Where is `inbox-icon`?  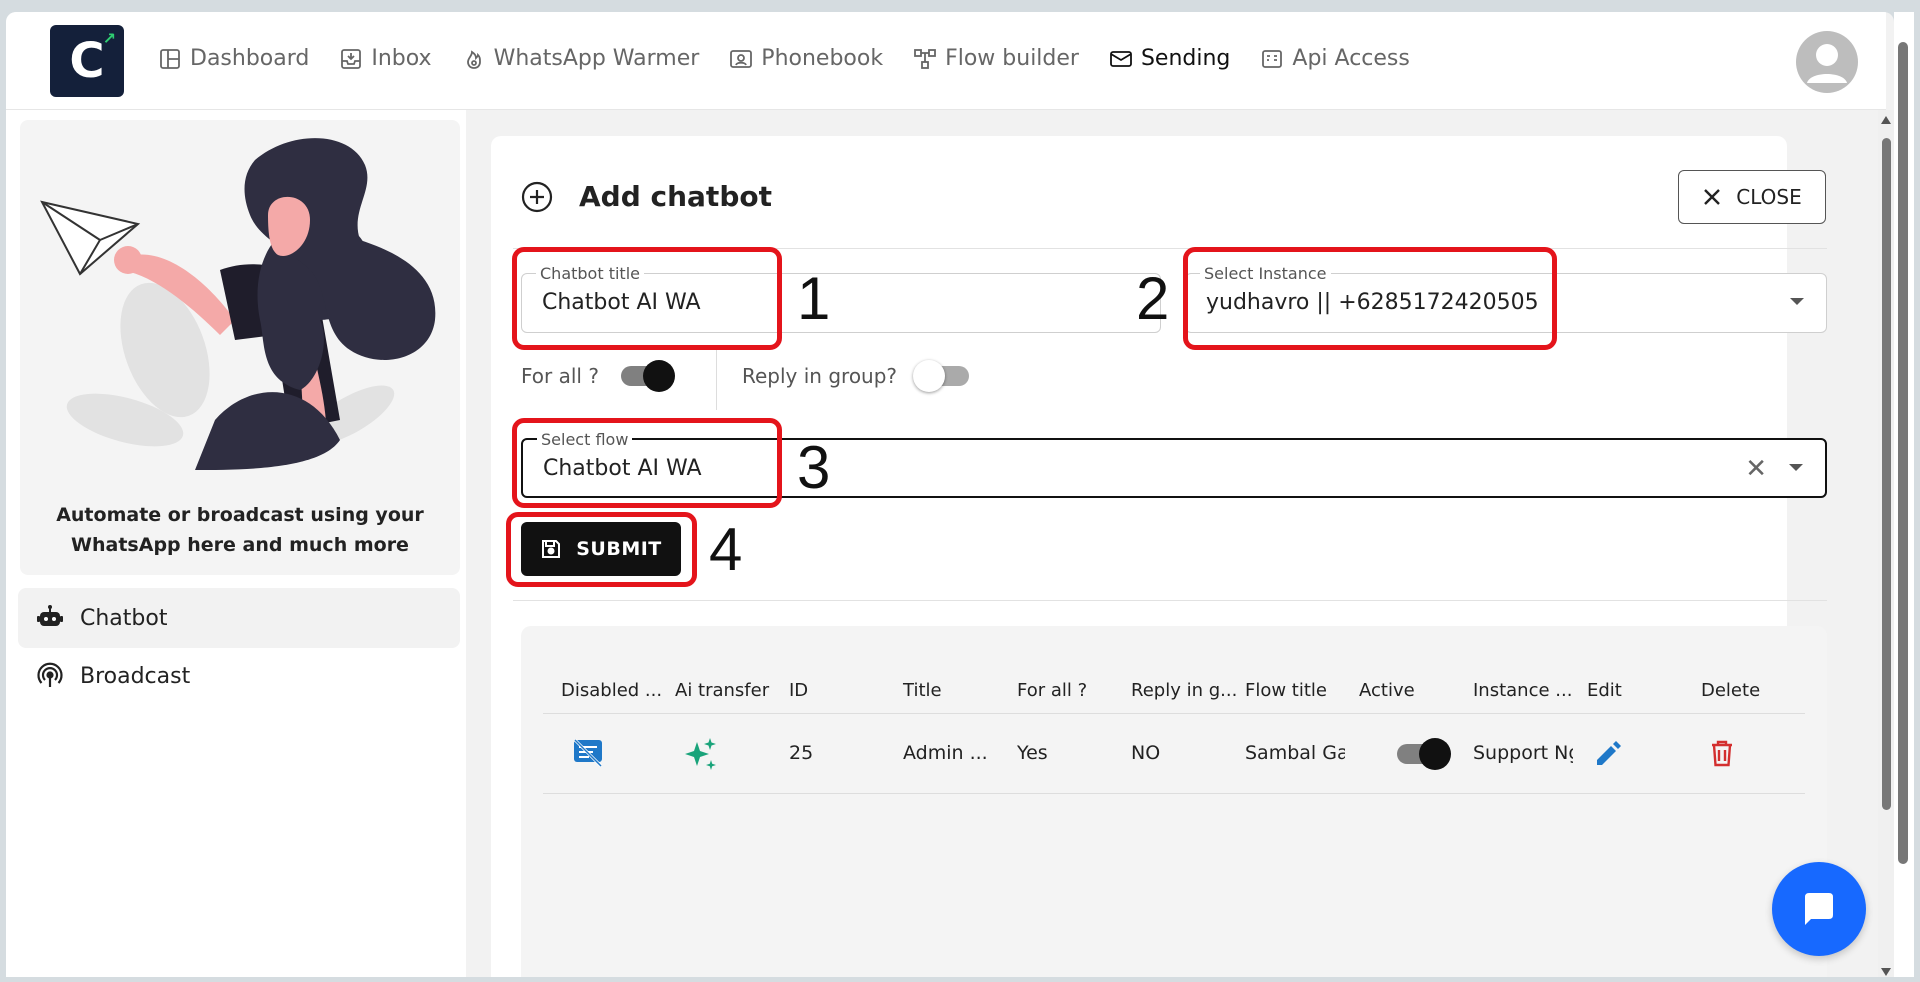 inbox-icon is located at coordinates (351, 58).